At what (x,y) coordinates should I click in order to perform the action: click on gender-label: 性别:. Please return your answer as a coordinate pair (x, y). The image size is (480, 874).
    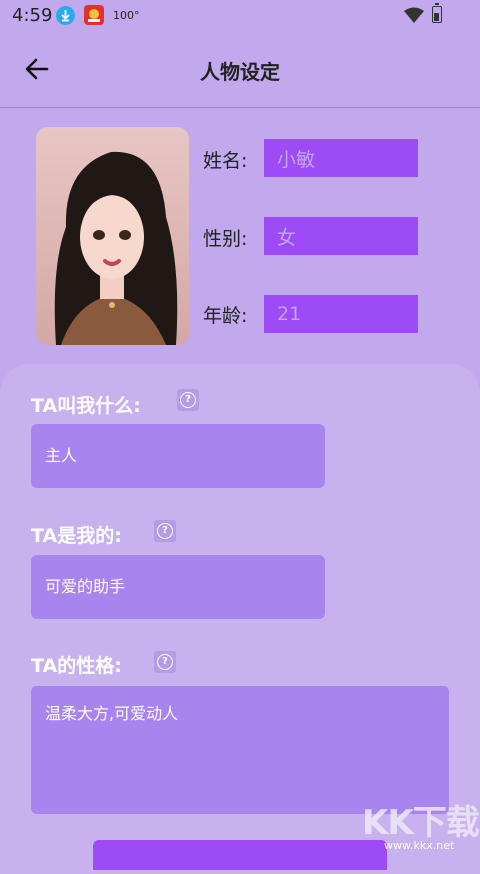
    Looking at the image, I should click on (225, 239).